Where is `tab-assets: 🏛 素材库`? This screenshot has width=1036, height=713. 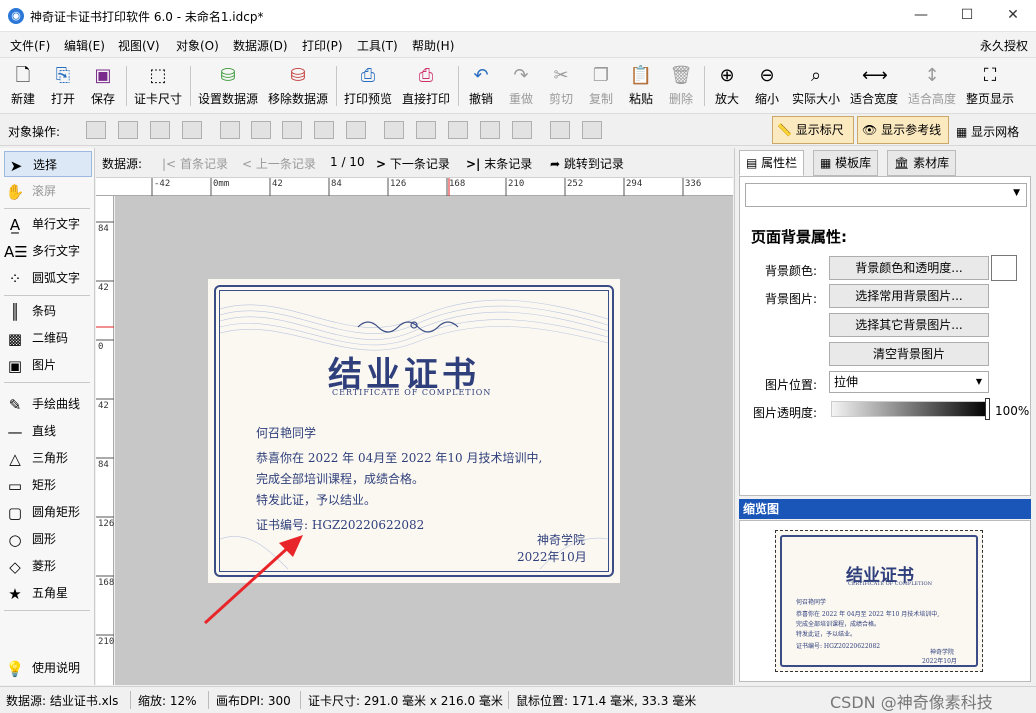
tab-assets: 🏛 素材库 is located at coordinates (922, 163).